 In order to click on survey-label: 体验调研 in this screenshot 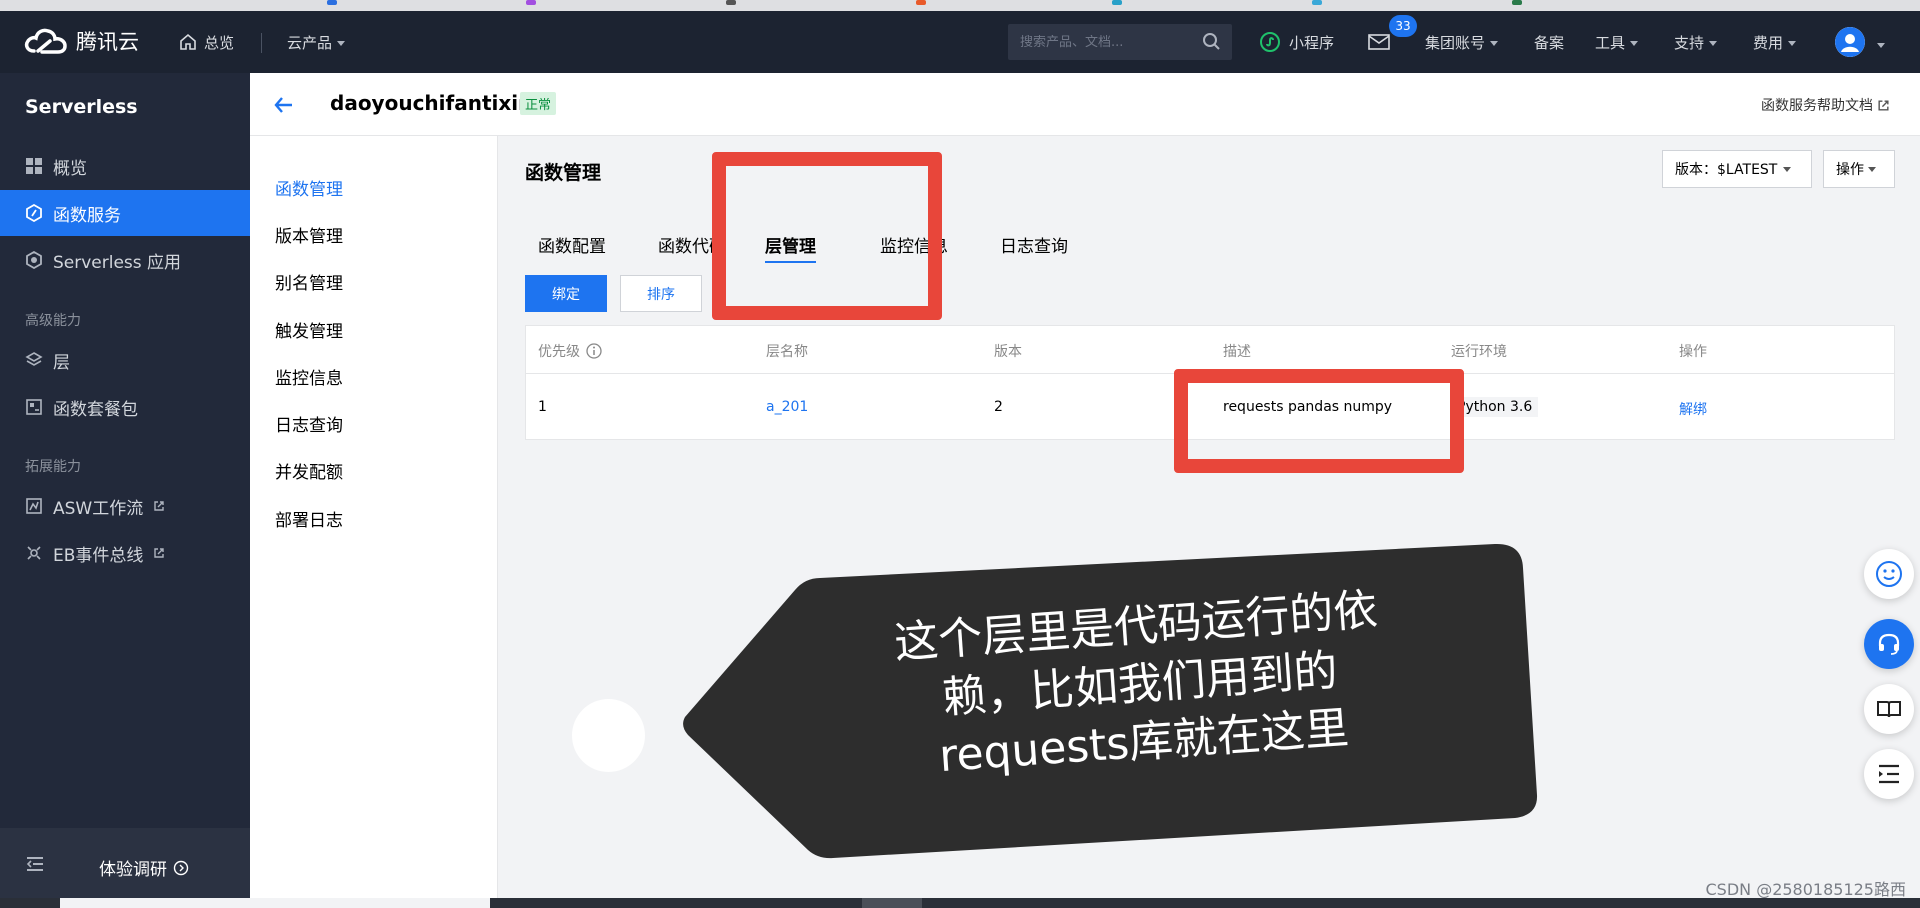, I will do `click(133, 870)`.